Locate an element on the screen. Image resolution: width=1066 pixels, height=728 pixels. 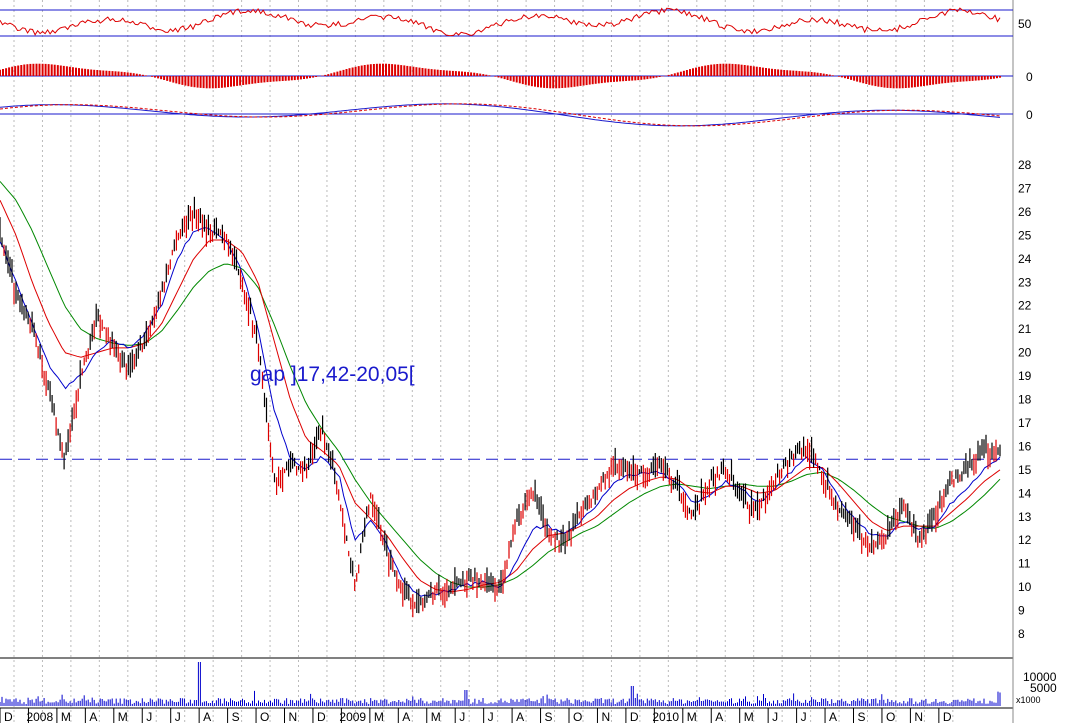
price-tick-label: 12 is located at coordinates (1025, 540).